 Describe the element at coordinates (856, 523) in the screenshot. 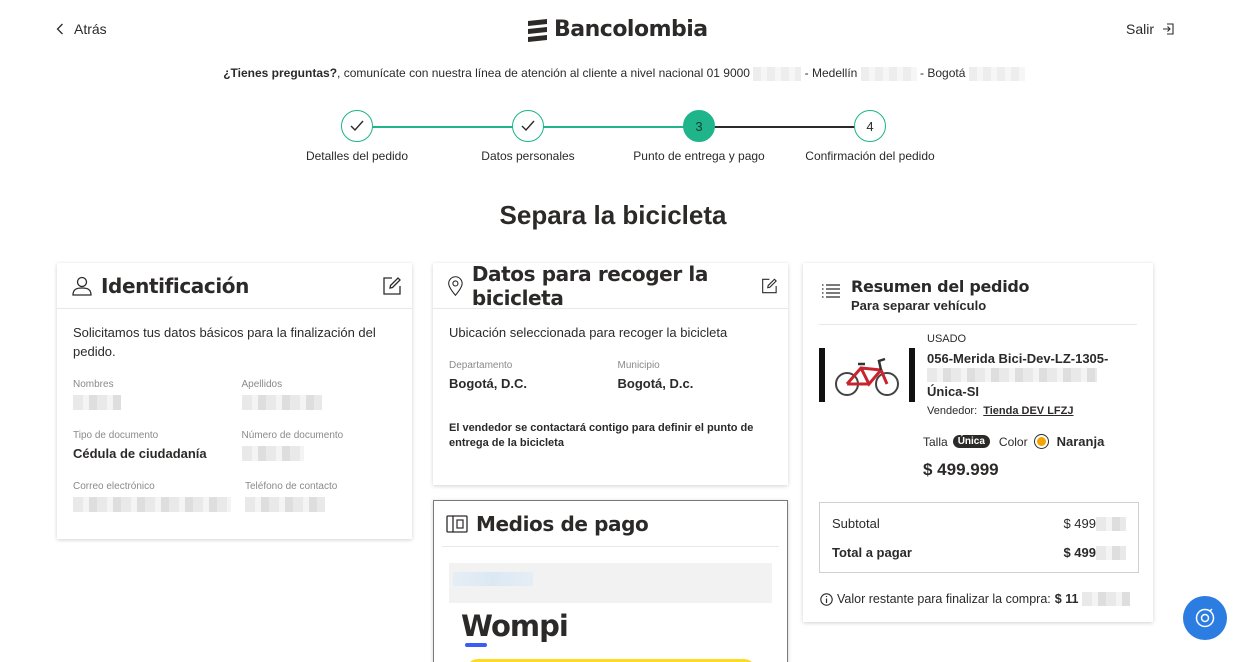

I see `subtotal-label: Subtotal` at that location.